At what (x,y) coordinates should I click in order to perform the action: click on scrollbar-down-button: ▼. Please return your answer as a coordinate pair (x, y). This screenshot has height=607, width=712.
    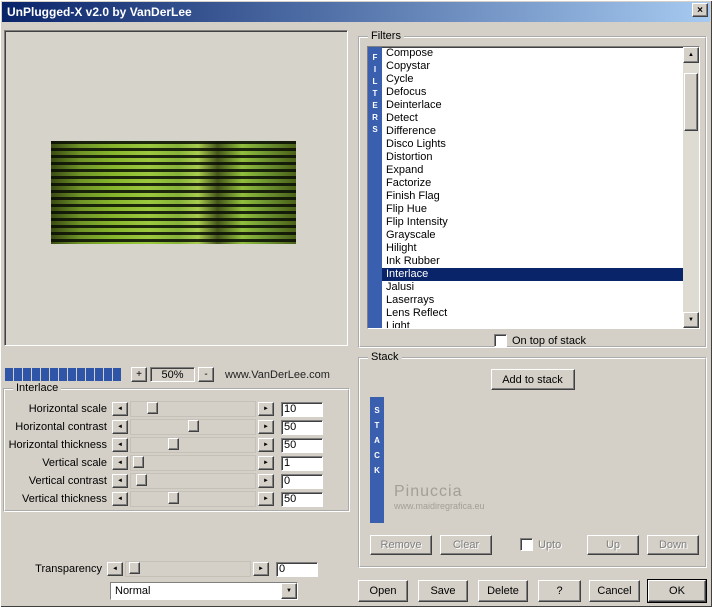
    Looking at the image, I should click on (691, 320).